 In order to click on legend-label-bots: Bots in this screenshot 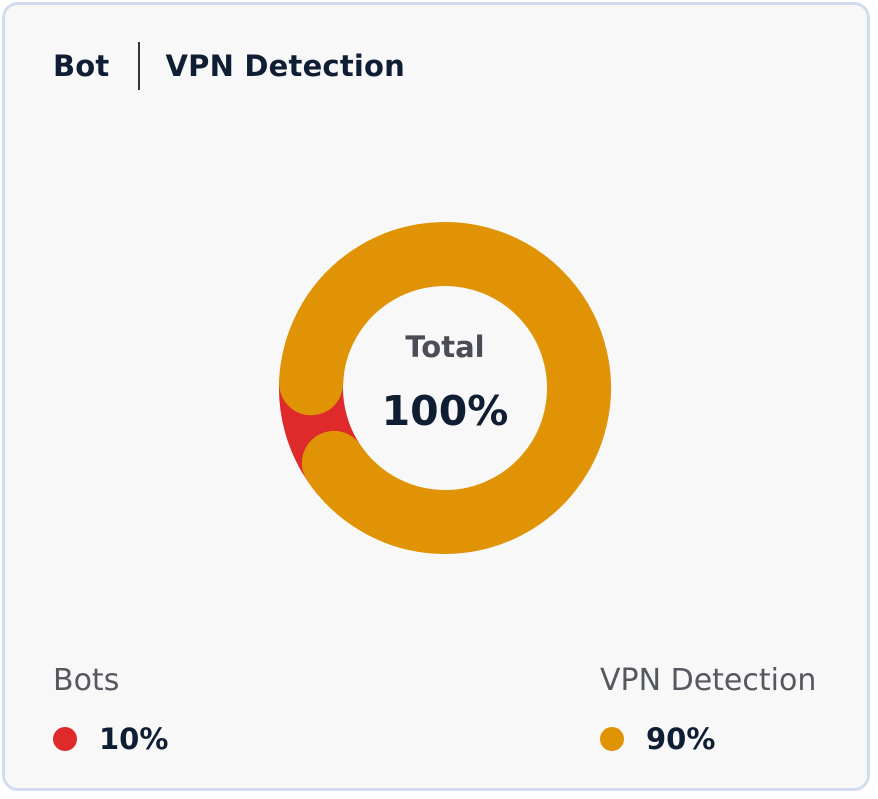, I will do `click(86, 680)`.